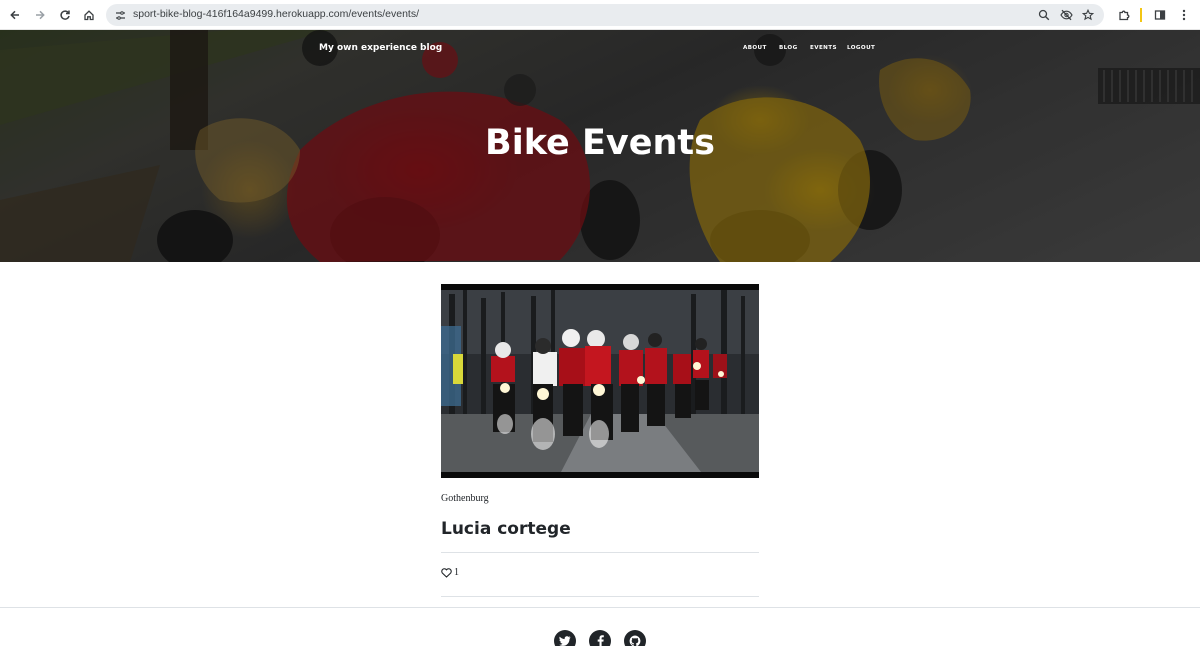  What do you see at coordinates (380, 48) in the screenshot?
I see `site-brand-link: My own experience blog` at bounding box center [380, 48].